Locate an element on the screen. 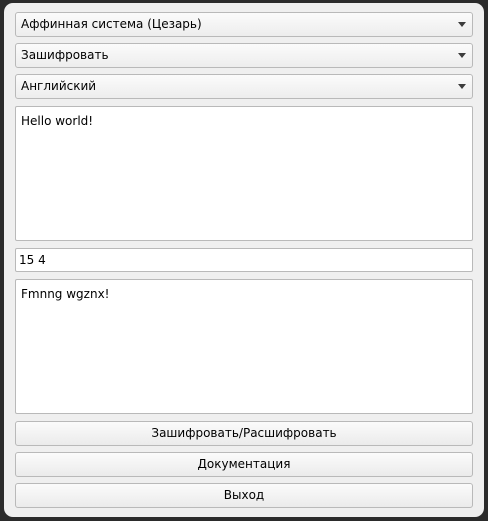  language-select-value: Английский is located at coordinates (59, 86).